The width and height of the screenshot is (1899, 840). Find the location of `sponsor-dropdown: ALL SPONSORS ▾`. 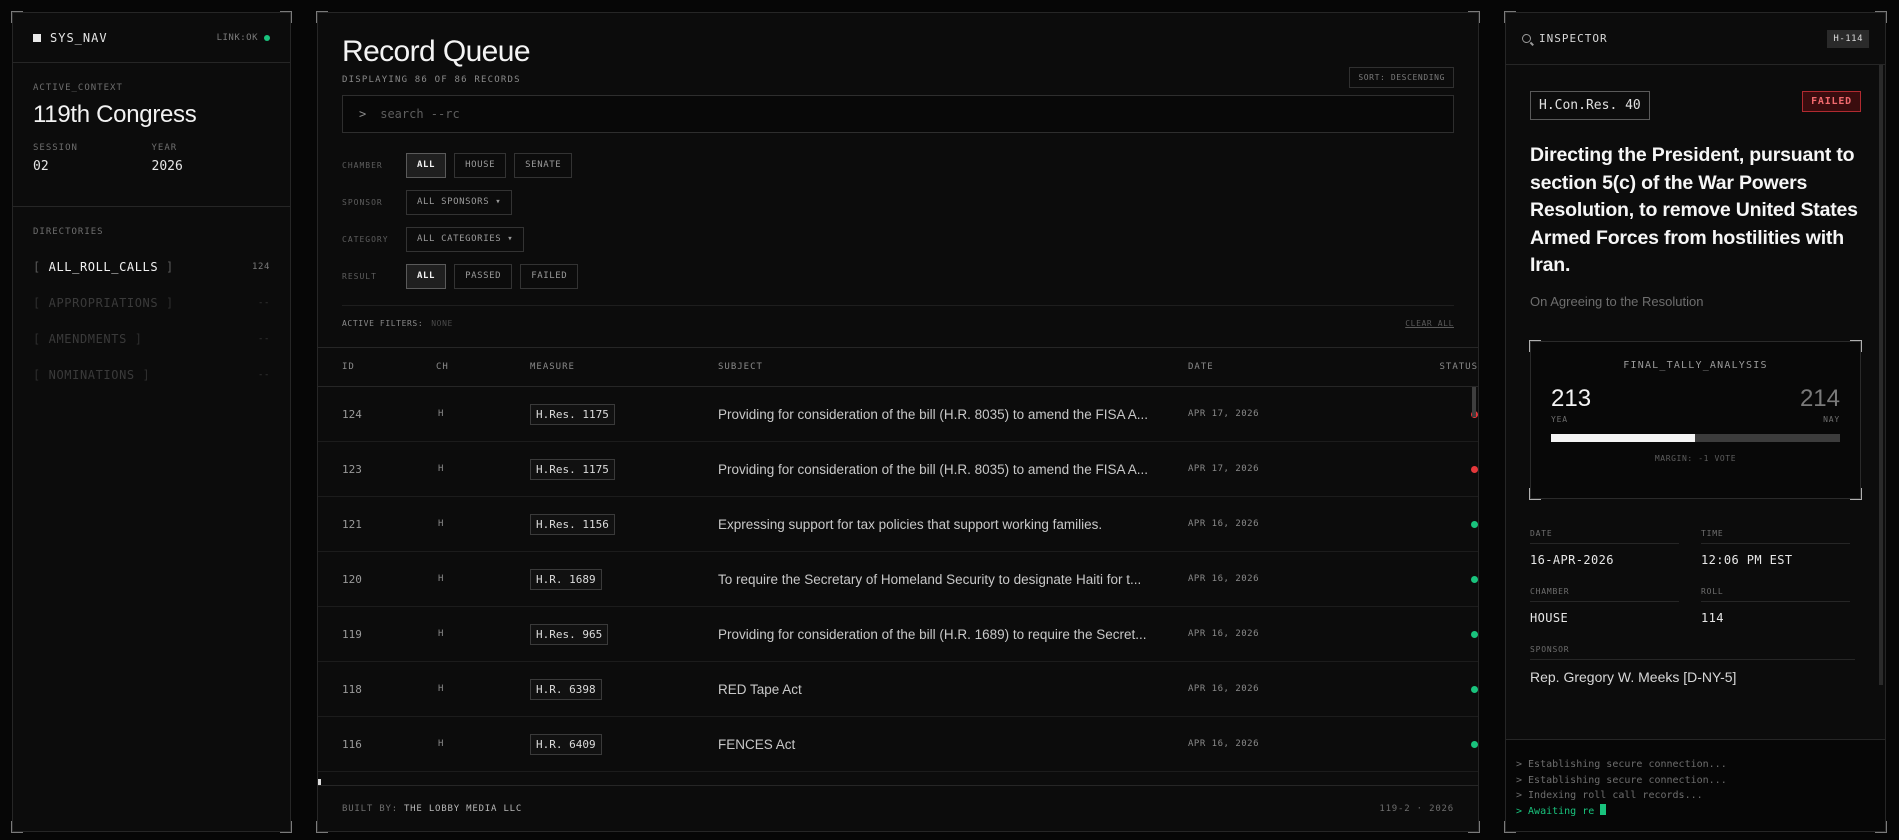

sponsor-dropdown: ALL SPONSORS ▾ is located at coordinates (459, 202).